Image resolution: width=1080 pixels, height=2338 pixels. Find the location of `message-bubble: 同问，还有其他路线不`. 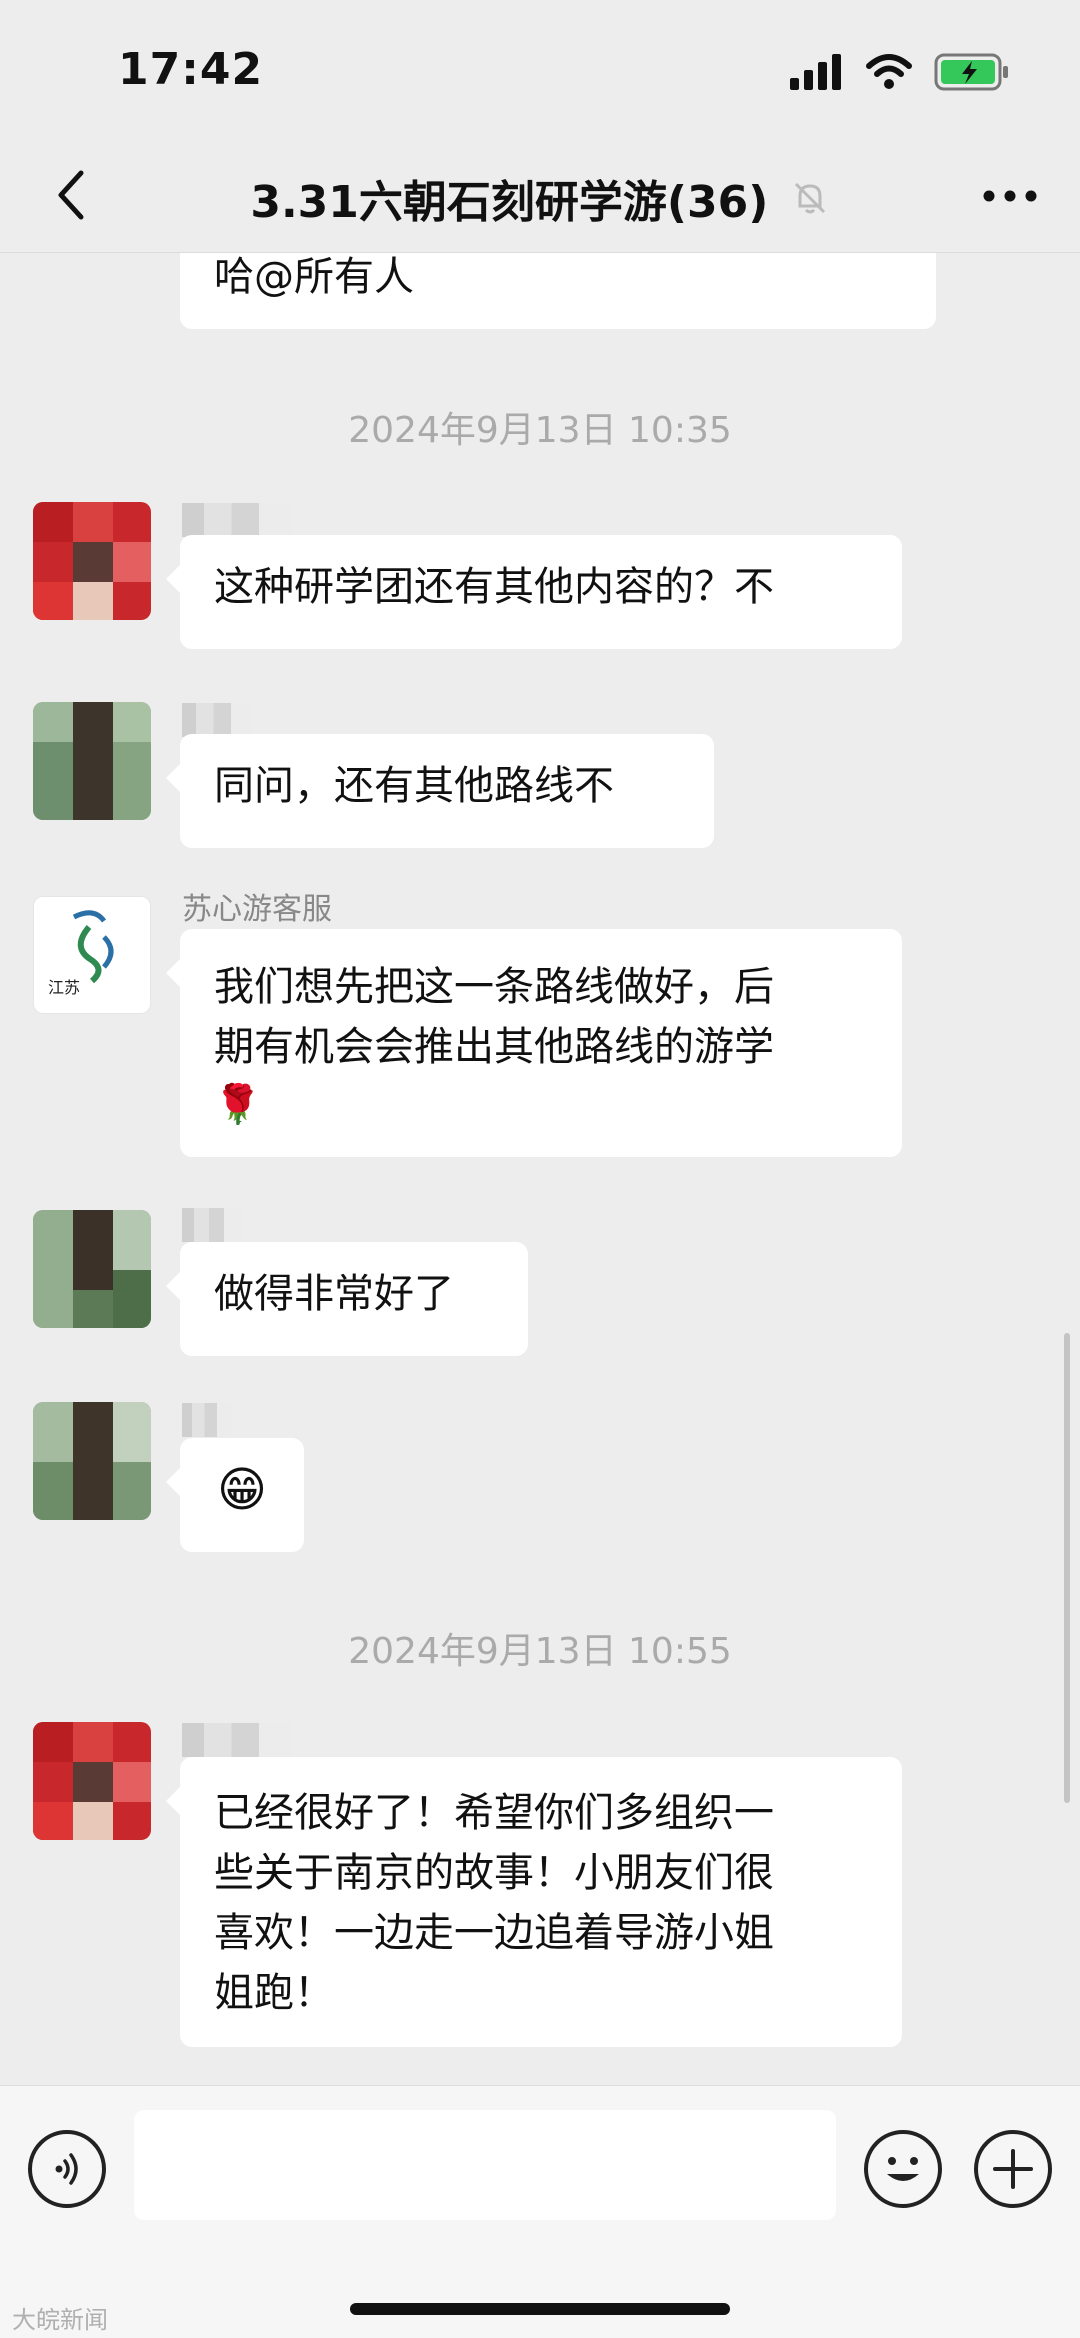

message-bubble: 同问，还有其他路线不 is located at coordinates (440, 791).